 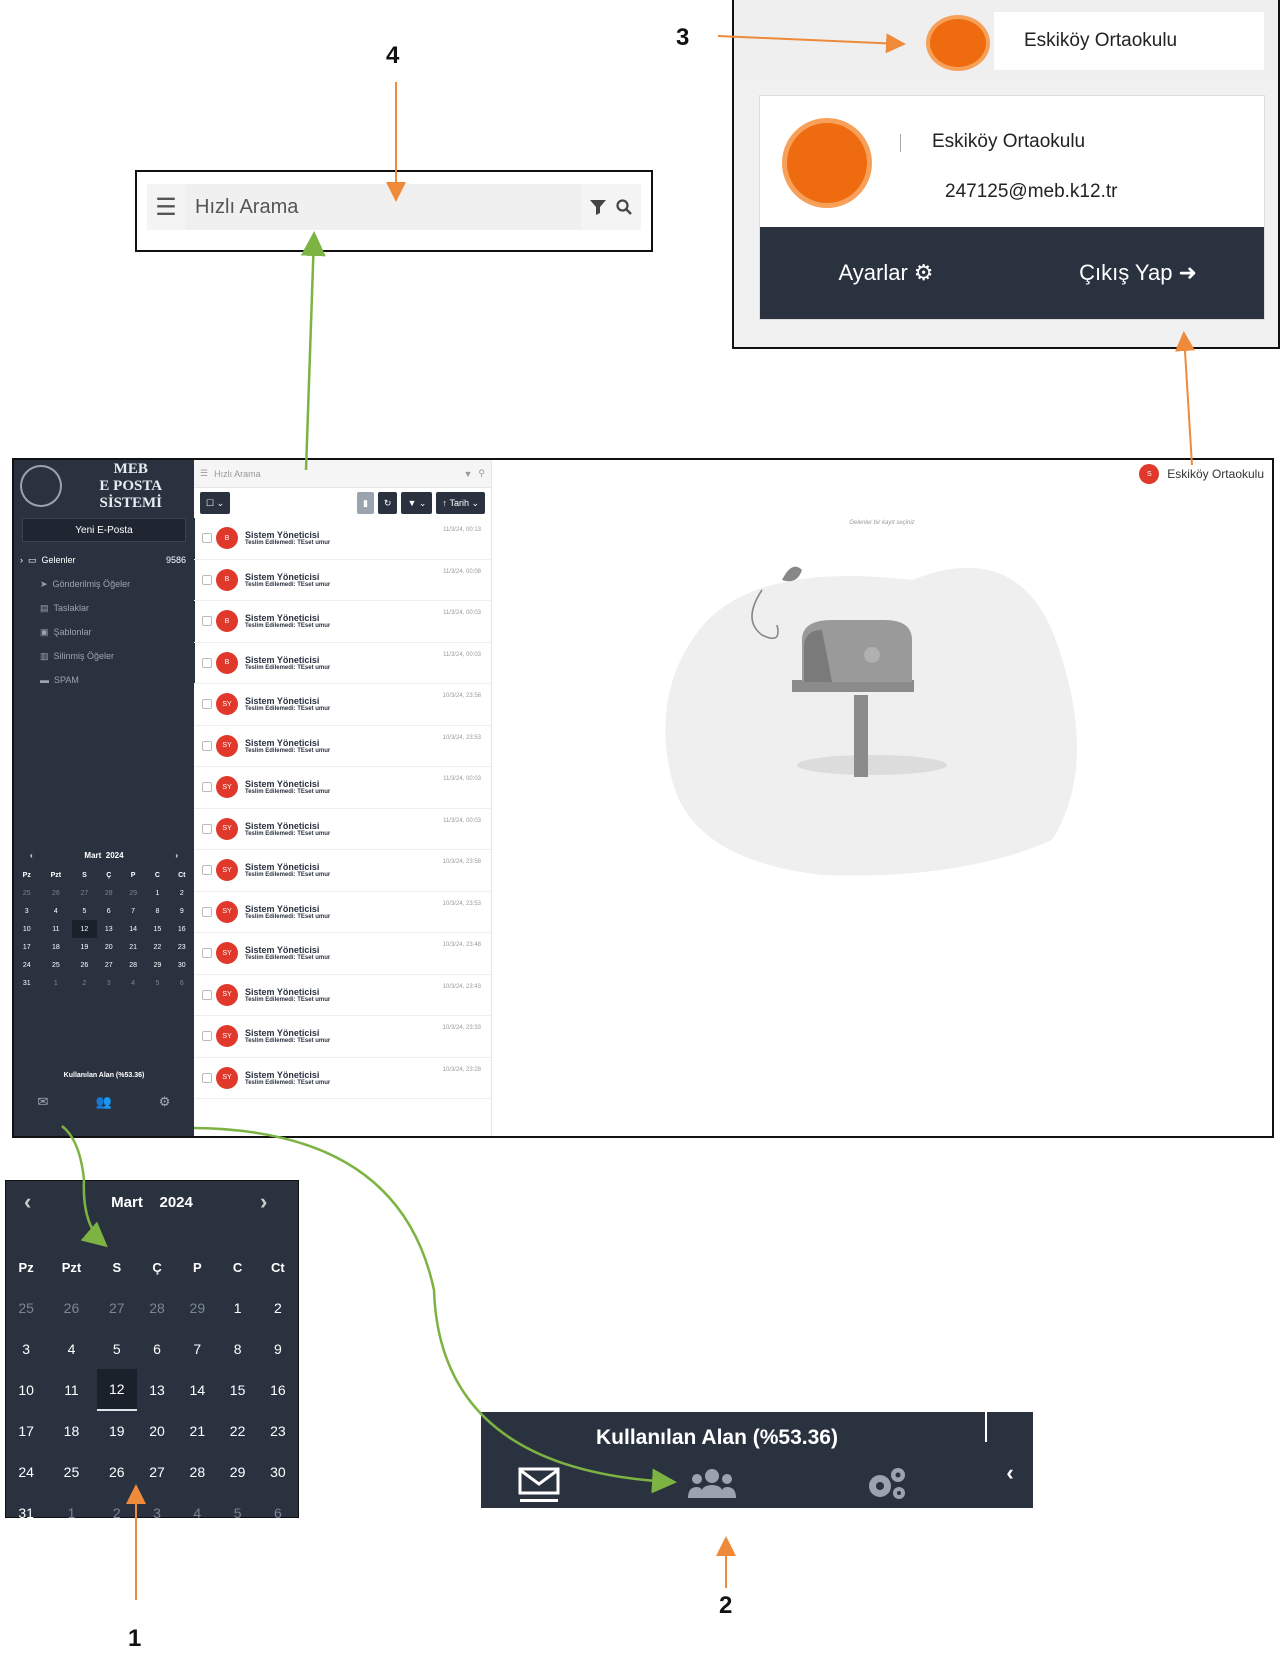 I want to click on settings-gears-icon: ⚙, so click(x=165, y=1102).